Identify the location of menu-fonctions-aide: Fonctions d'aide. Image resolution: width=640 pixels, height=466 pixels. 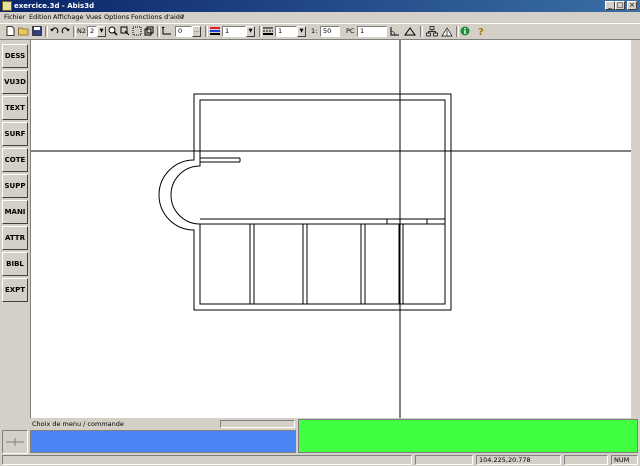
(157, 17).